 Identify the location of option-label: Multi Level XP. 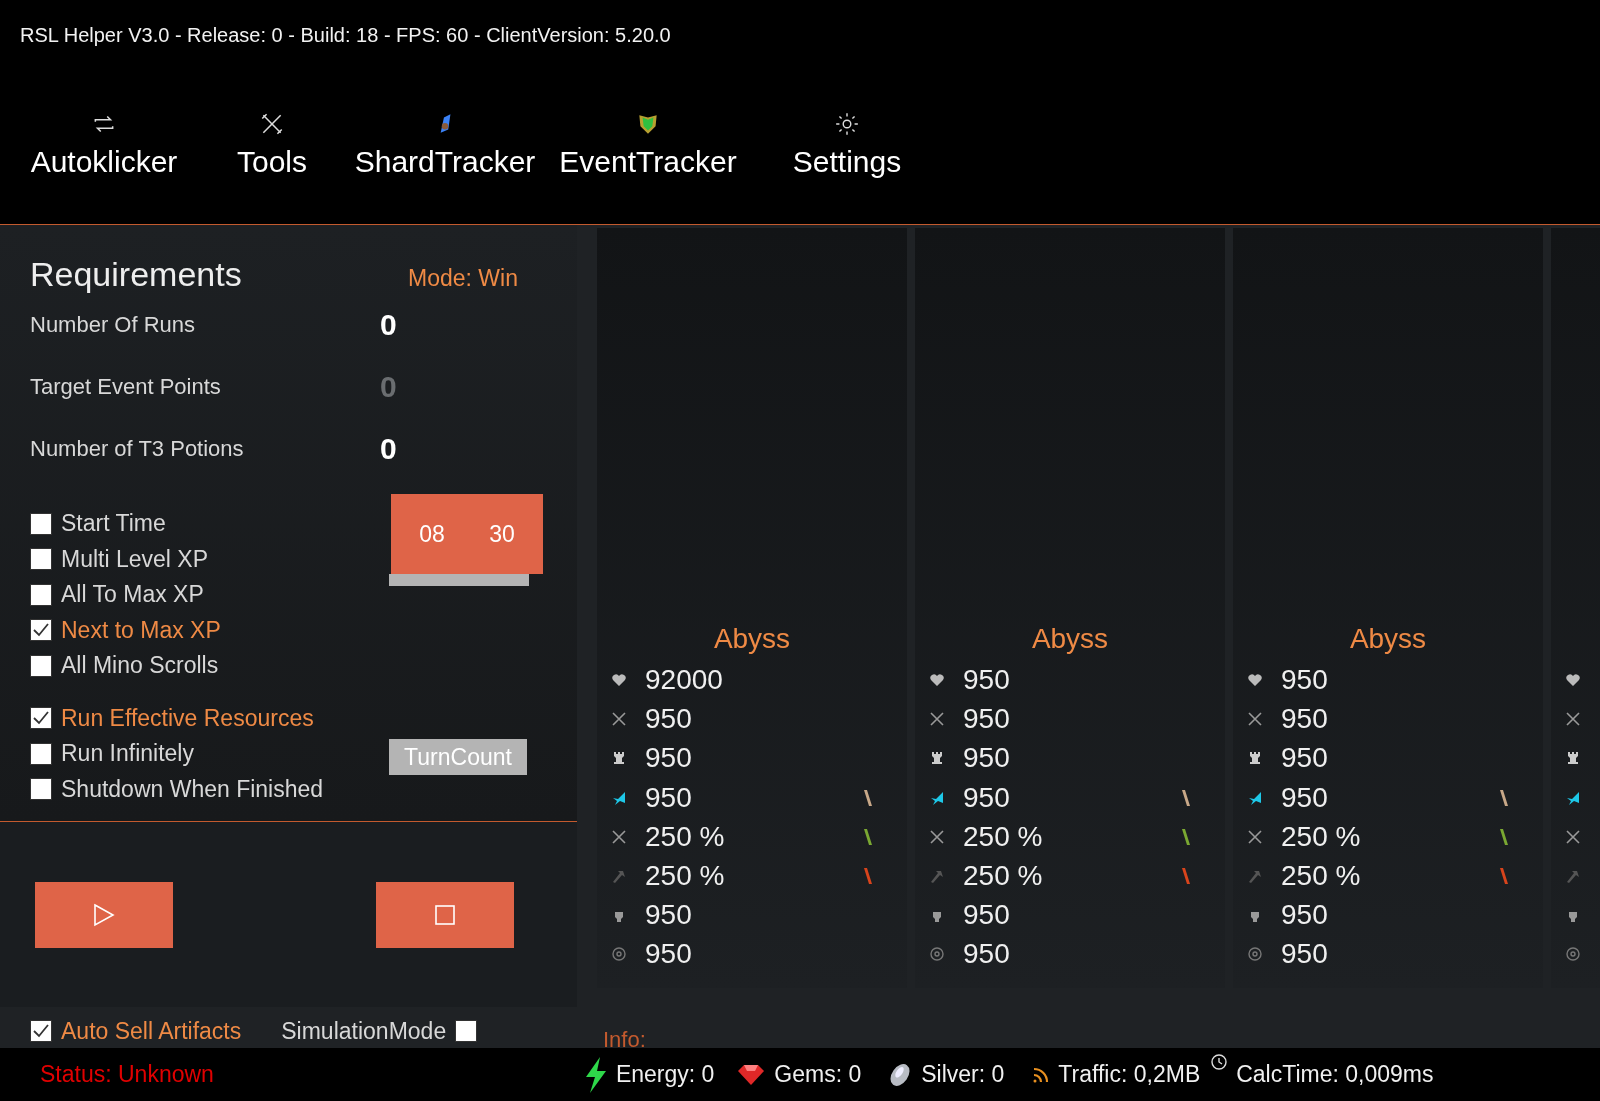
(134, 559).